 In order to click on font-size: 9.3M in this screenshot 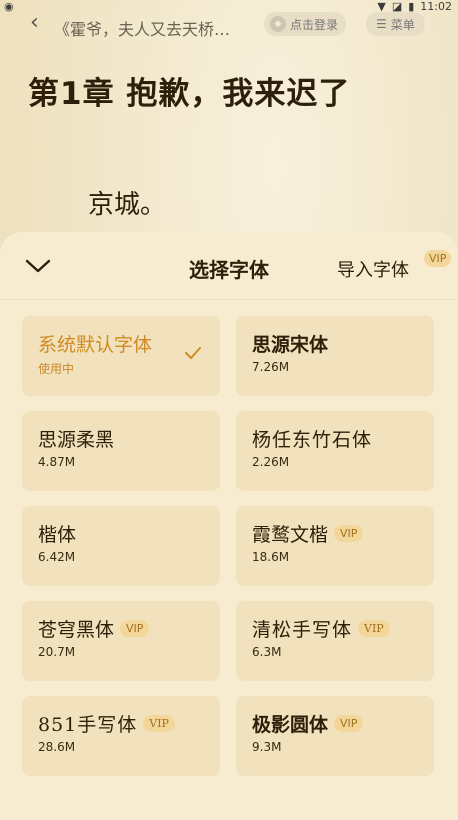, I will do `click(267, 747)`.